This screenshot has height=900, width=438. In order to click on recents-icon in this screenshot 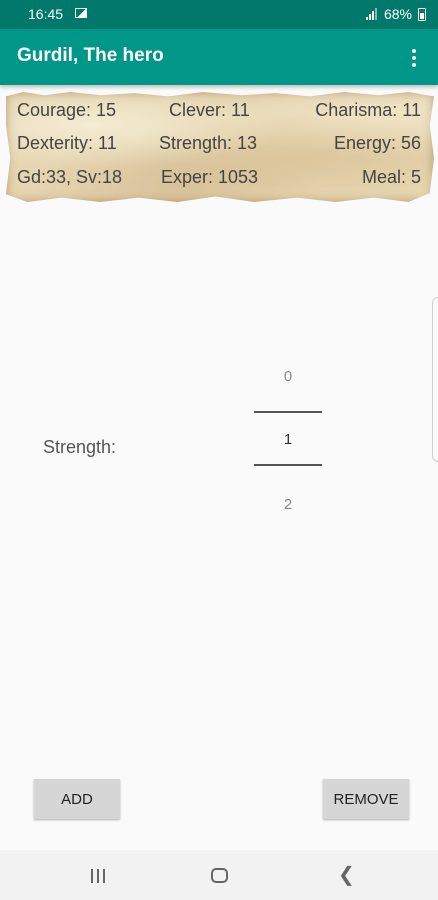, I will do `click(98, 876)`.